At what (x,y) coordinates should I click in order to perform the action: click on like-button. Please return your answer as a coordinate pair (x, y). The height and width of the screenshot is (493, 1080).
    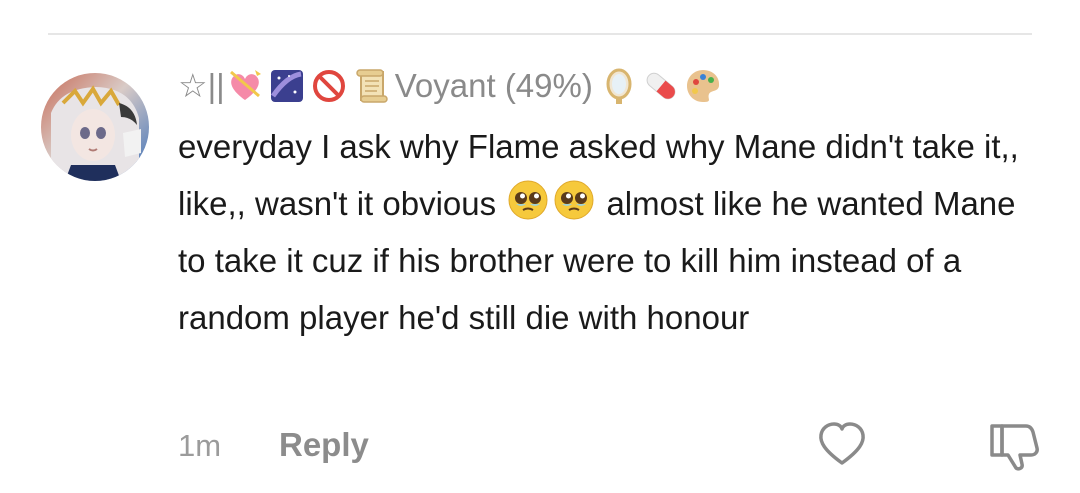
    Looking at the image, I should click on (842, 444).